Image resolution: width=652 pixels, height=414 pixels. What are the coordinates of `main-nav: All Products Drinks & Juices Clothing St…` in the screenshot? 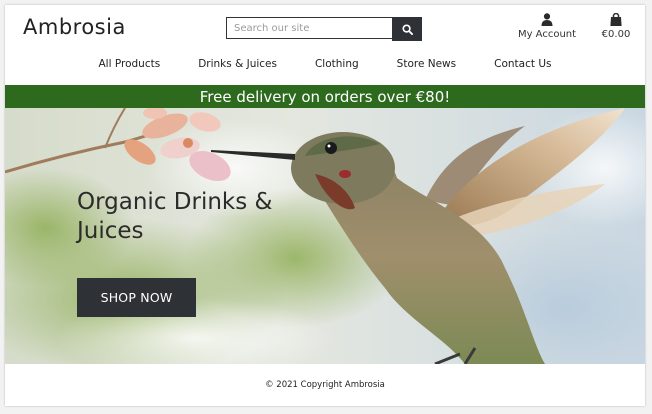 It's located at (325, 68).